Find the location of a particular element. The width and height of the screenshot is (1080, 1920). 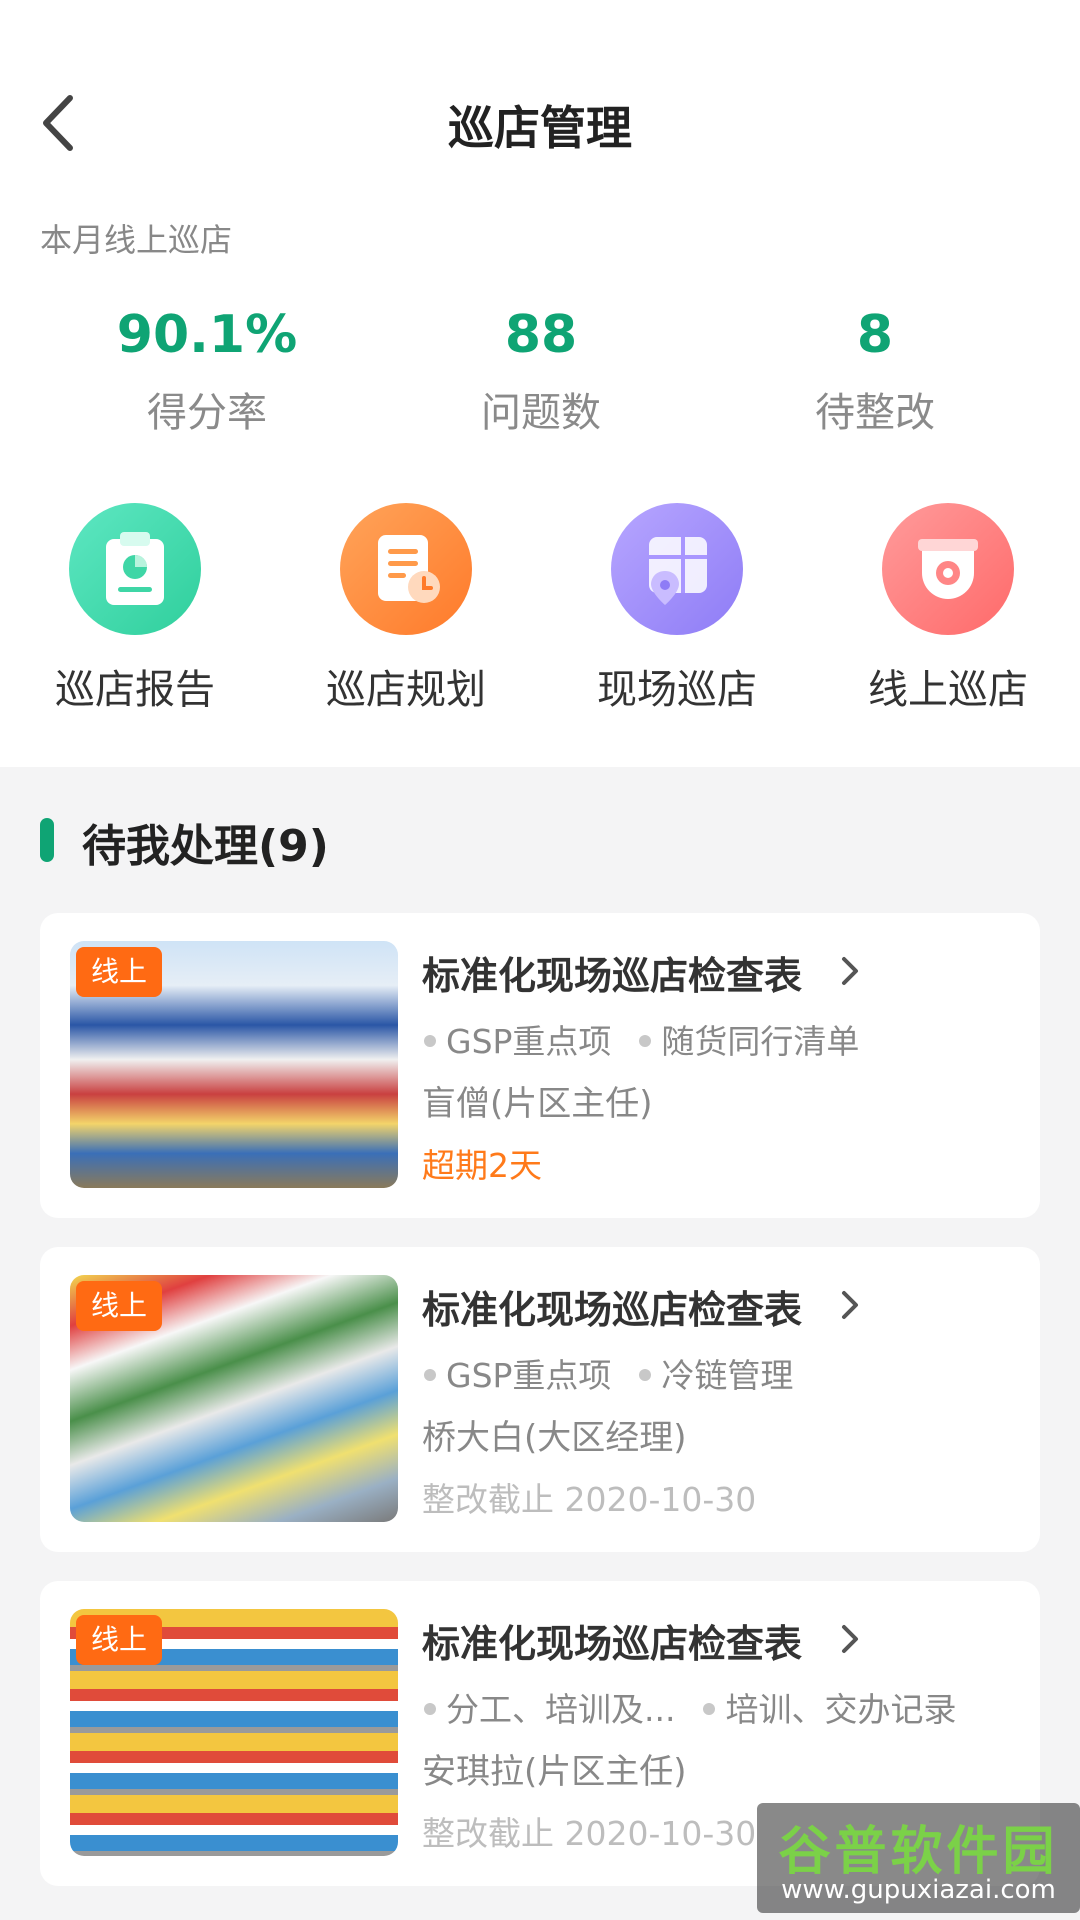

action-label: 巡店报告 is located at coordinates (135, 690).